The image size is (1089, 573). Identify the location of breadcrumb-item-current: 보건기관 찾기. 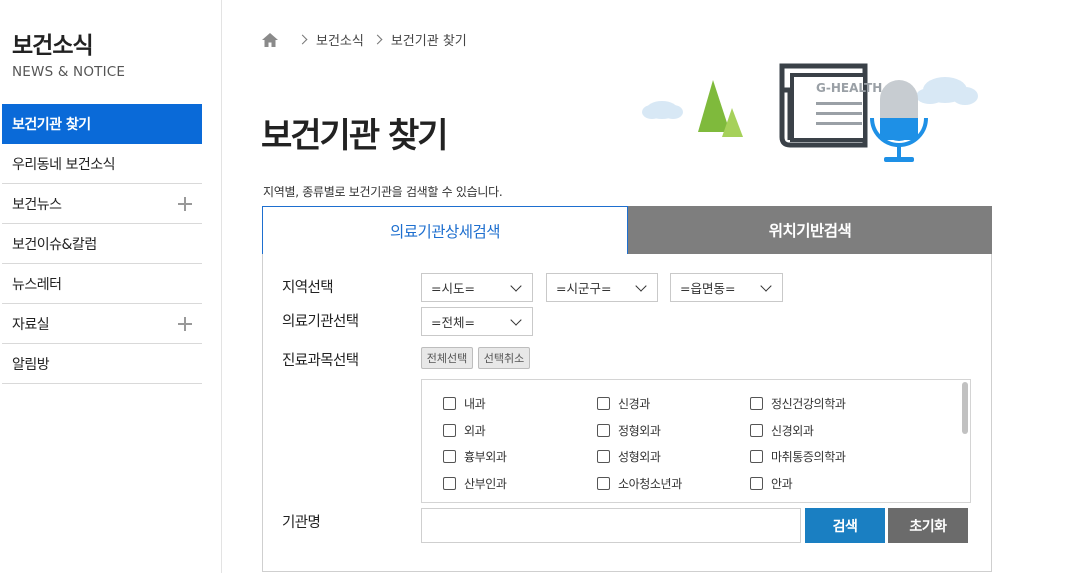
(429, 39).